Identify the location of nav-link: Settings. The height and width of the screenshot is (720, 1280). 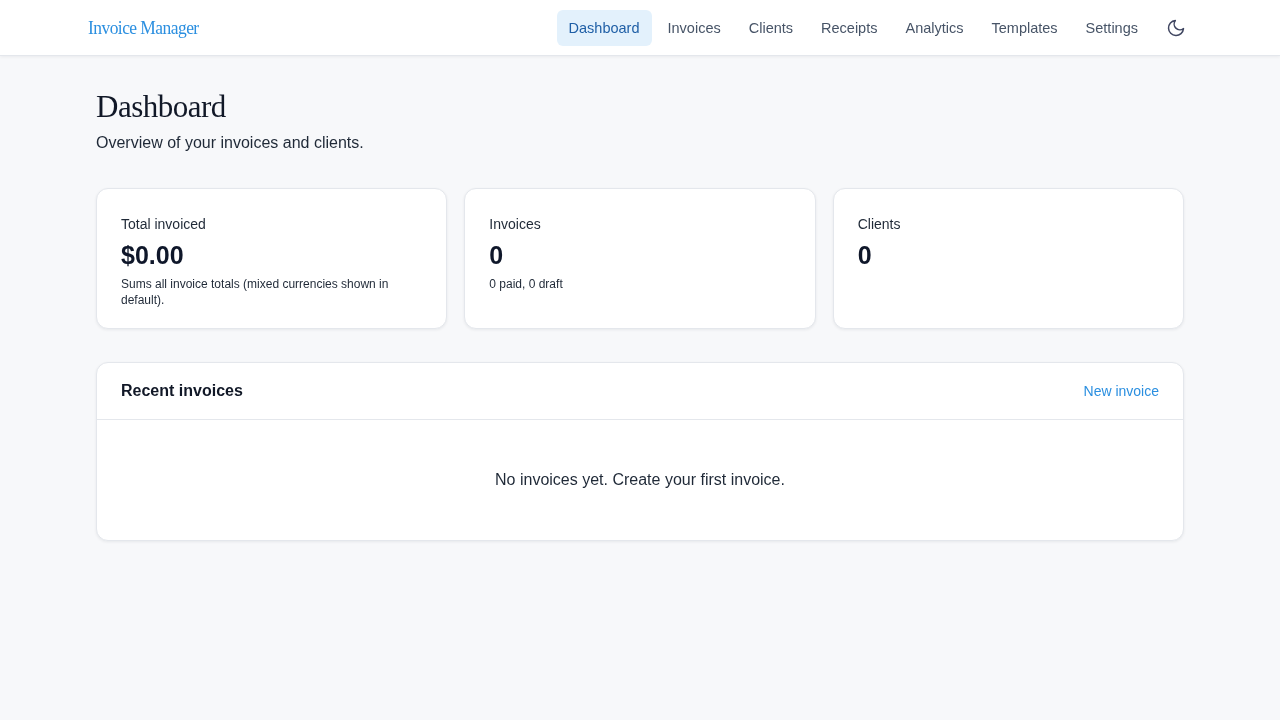
(1111, 27).